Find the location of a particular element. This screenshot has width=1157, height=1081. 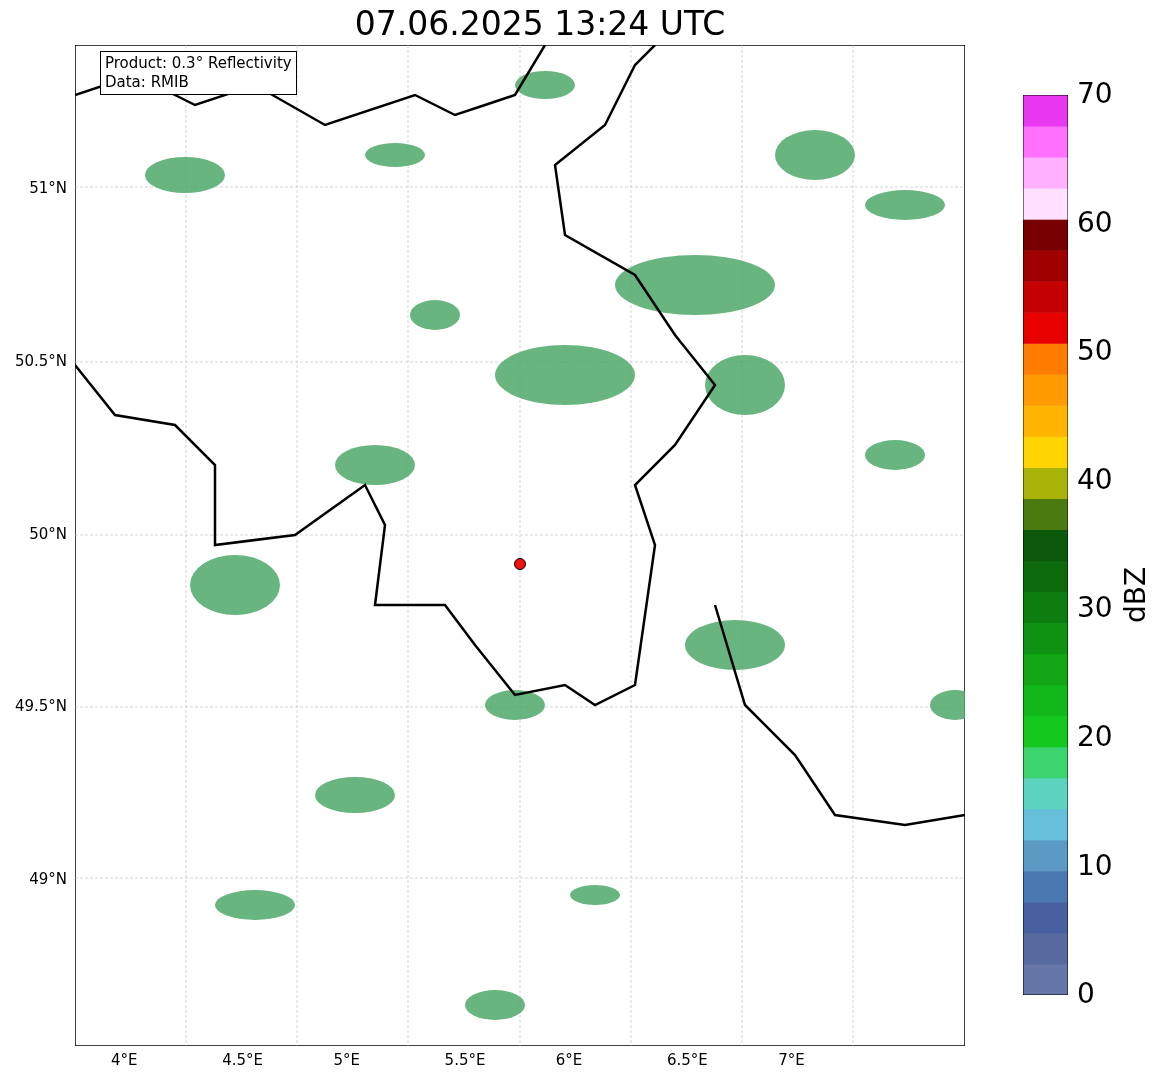

latitude-label: 50°N is located at coordinates (48, 533).